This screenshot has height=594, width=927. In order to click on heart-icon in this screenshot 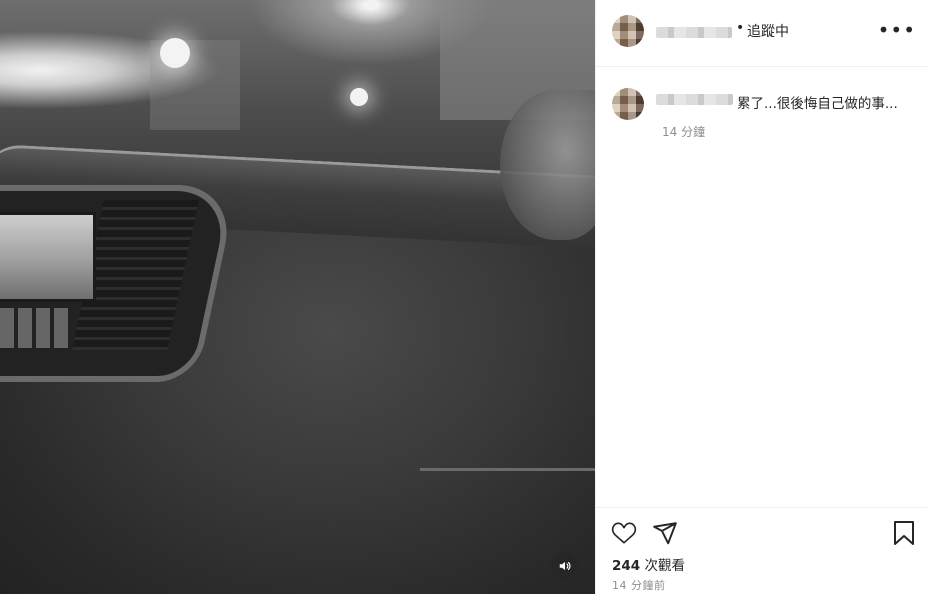, I will do `click(624, 533)`.